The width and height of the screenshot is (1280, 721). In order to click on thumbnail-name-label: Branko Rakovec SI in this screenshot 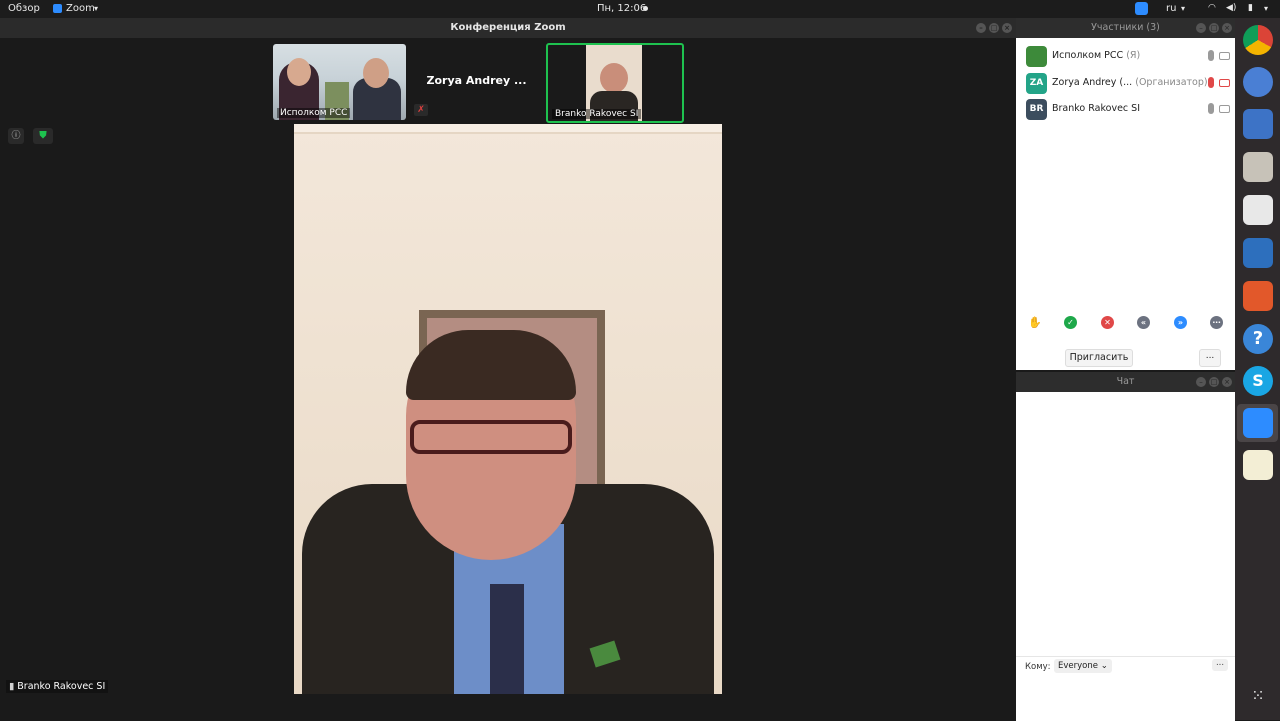, I will do `click(597, 114)`.